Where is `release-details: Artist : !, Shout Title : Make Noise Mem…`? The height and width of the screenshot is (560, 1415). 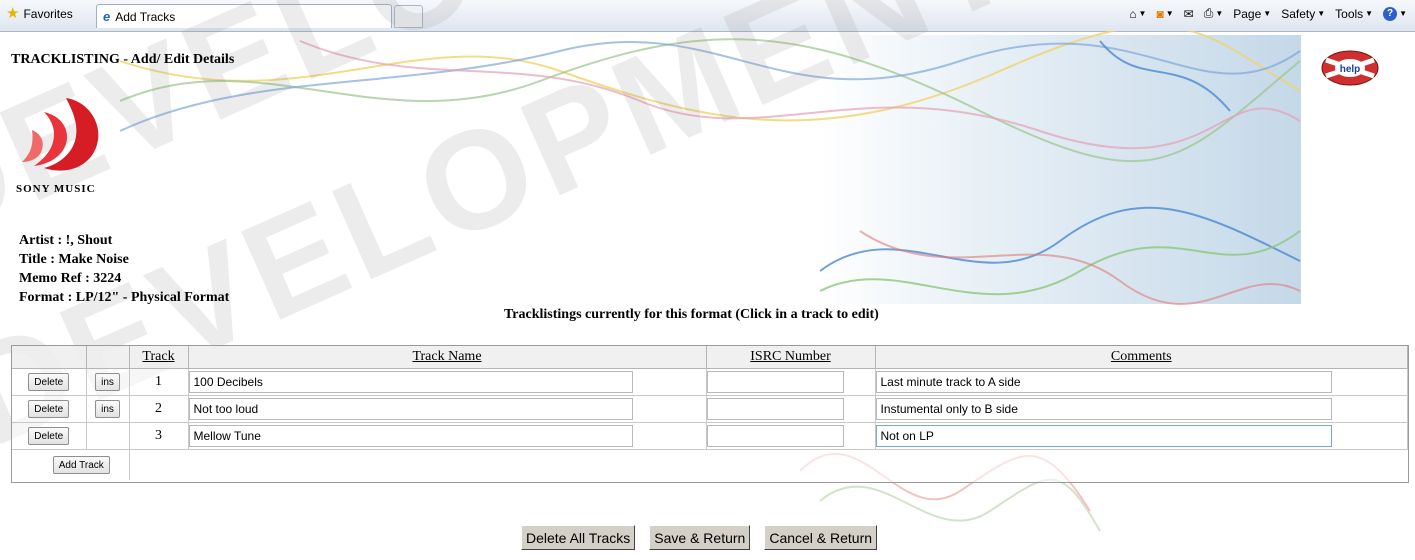
release-details: Artist : !, Shout Title : Make Noise Mem… is located at coordinates (124, 269).